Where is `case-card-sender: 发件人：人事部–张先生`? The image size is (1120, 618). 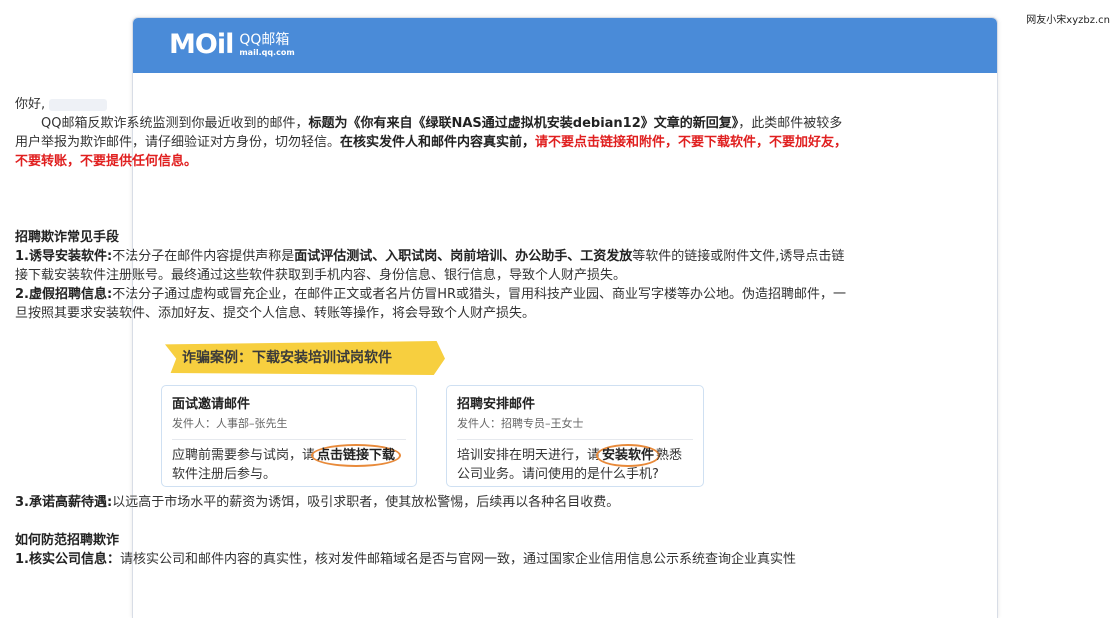 case-card-sender: 发件人：人事部–张先生 is located at coordinates (230, 423).